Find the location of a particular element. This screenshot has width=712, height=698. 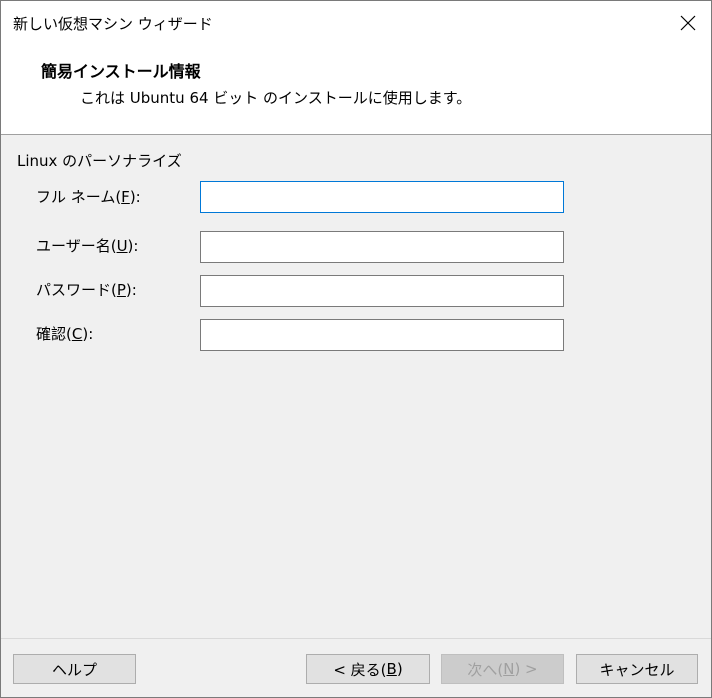

title-bar: 新しい仮想マシン ウィザード is located at coordinates (356, 23).